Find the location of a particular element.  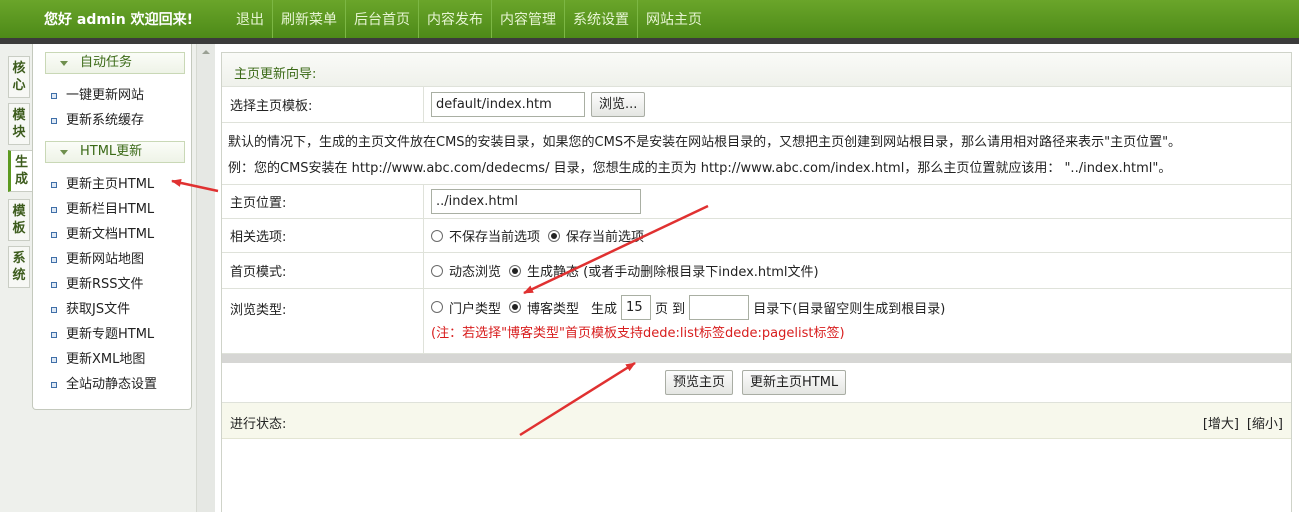

sidebar-item-update-site: 一键更新网站 is located at coordinates (97, 96).